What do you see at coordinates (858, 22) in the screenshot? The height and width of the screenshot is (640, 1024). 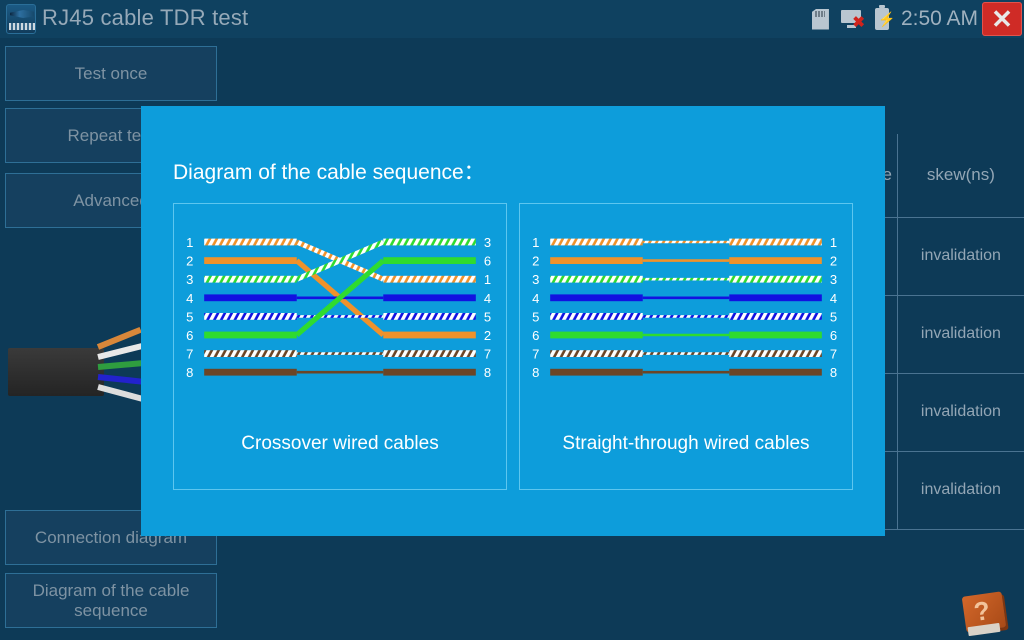 I see `network-x-mark: ✖` at bounding box center [858, 22].